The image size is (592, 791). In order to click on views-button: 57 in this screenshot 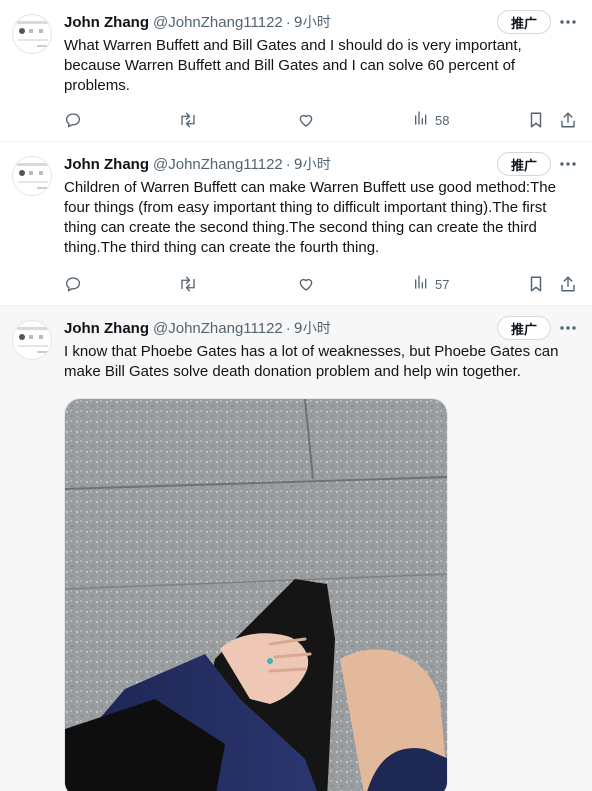, I will do `click(431, 284)`.